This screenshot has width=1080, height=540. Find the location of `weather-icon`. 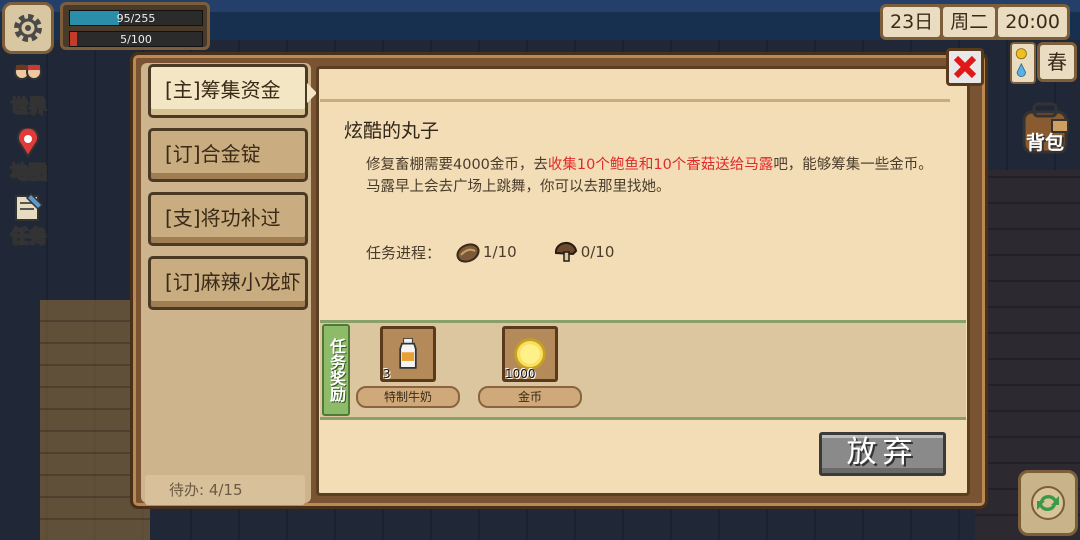

weather-icon is located at coordinates (1021, 62).